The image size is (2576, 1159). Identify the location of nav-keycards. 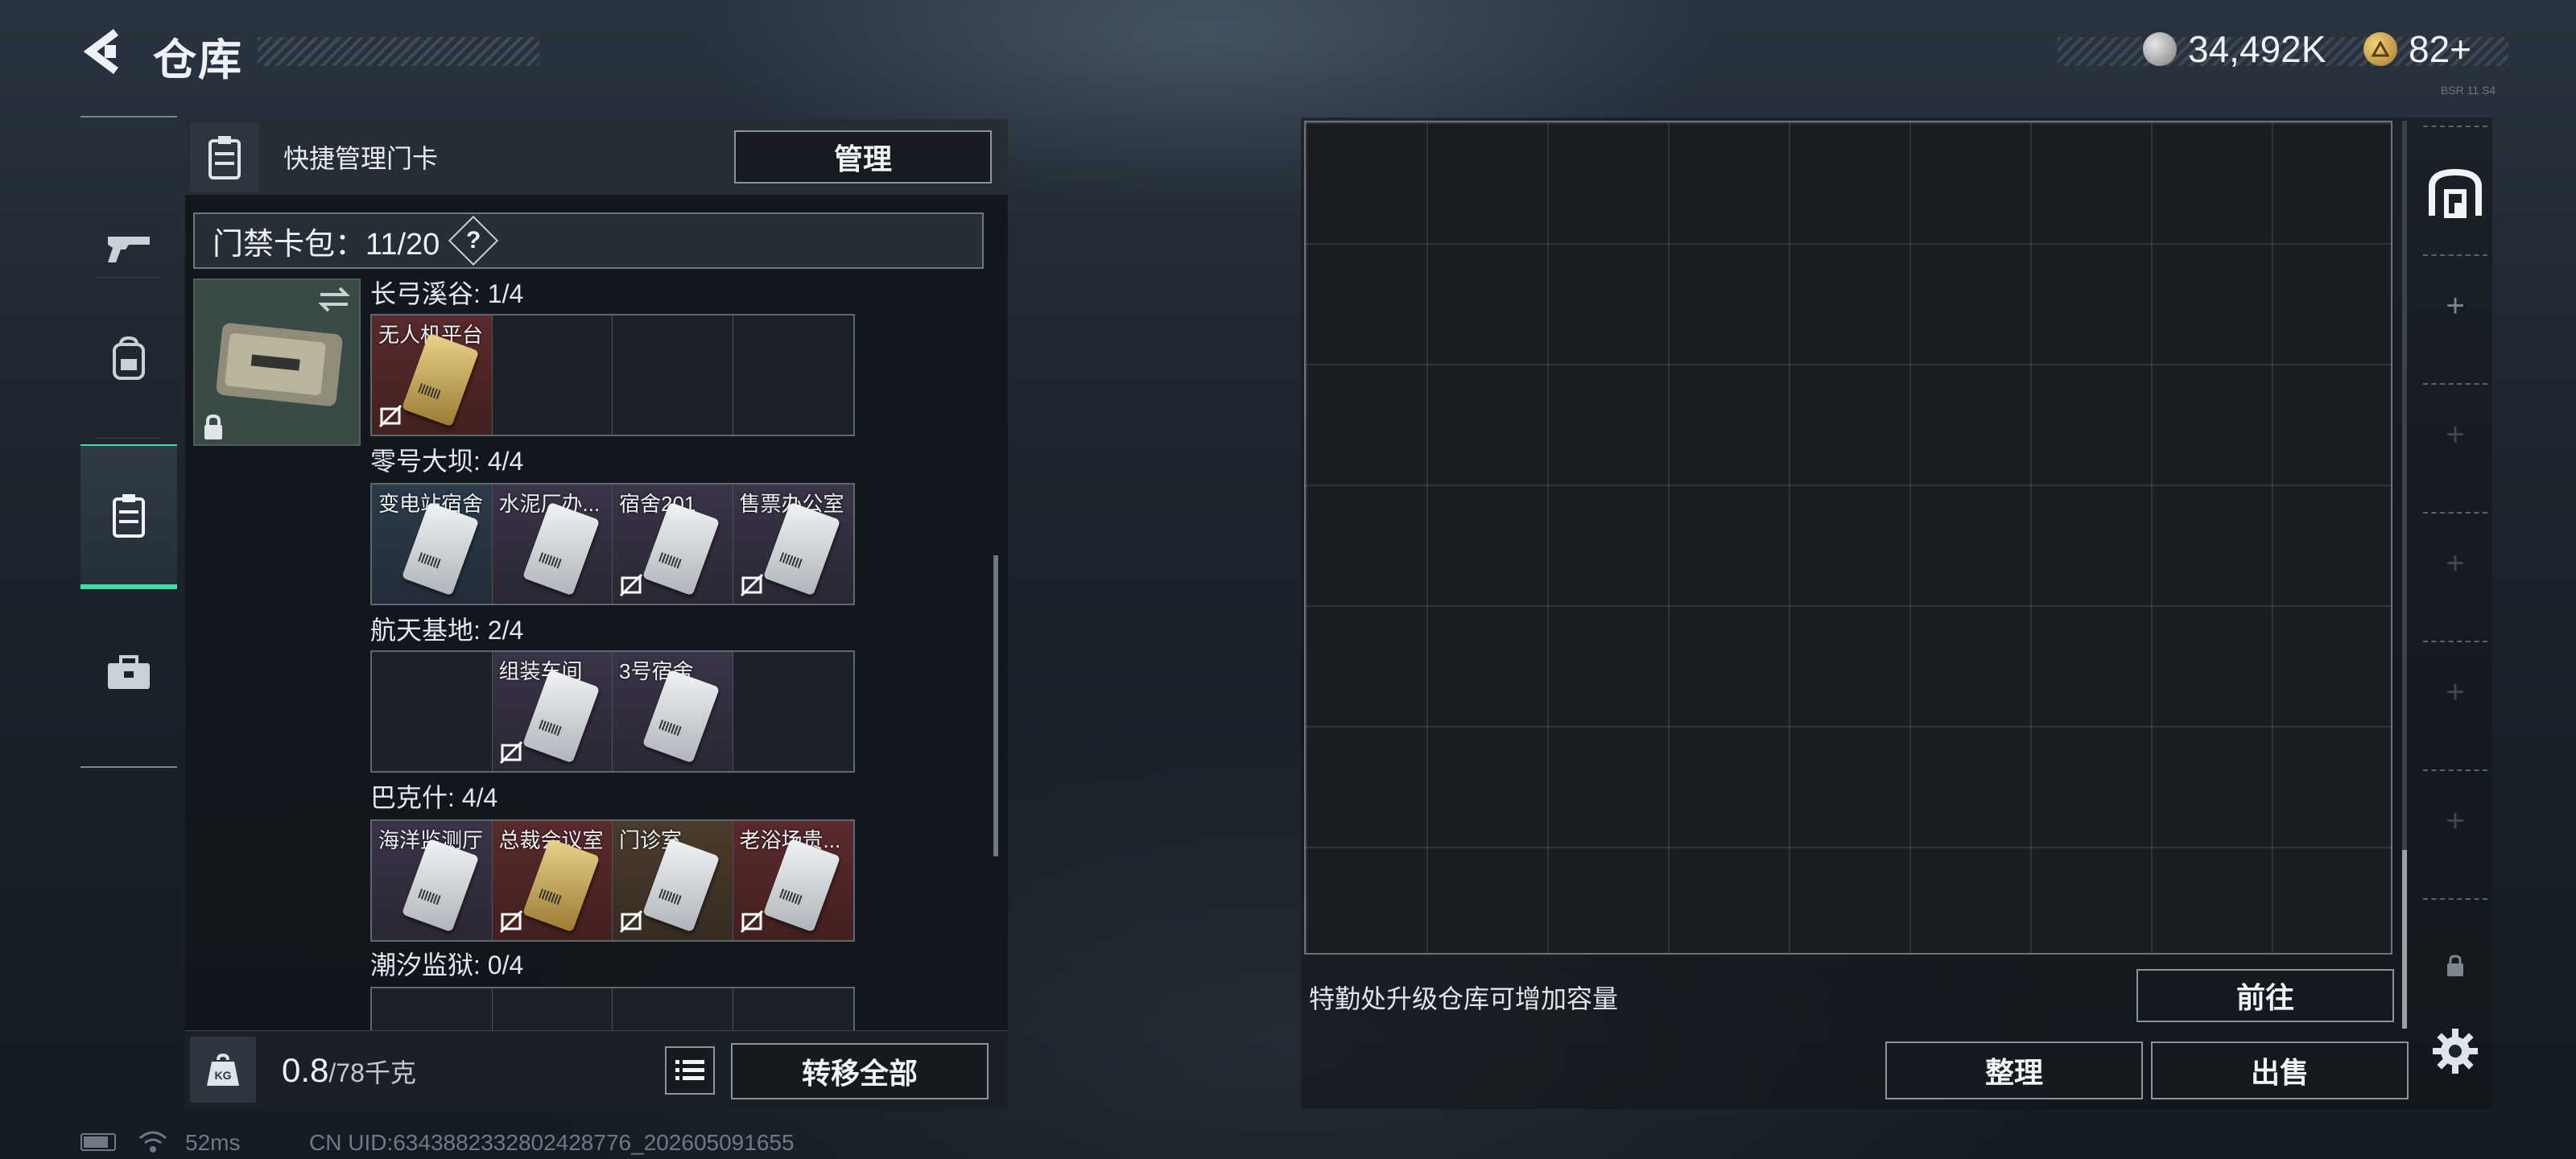
(128, 516).